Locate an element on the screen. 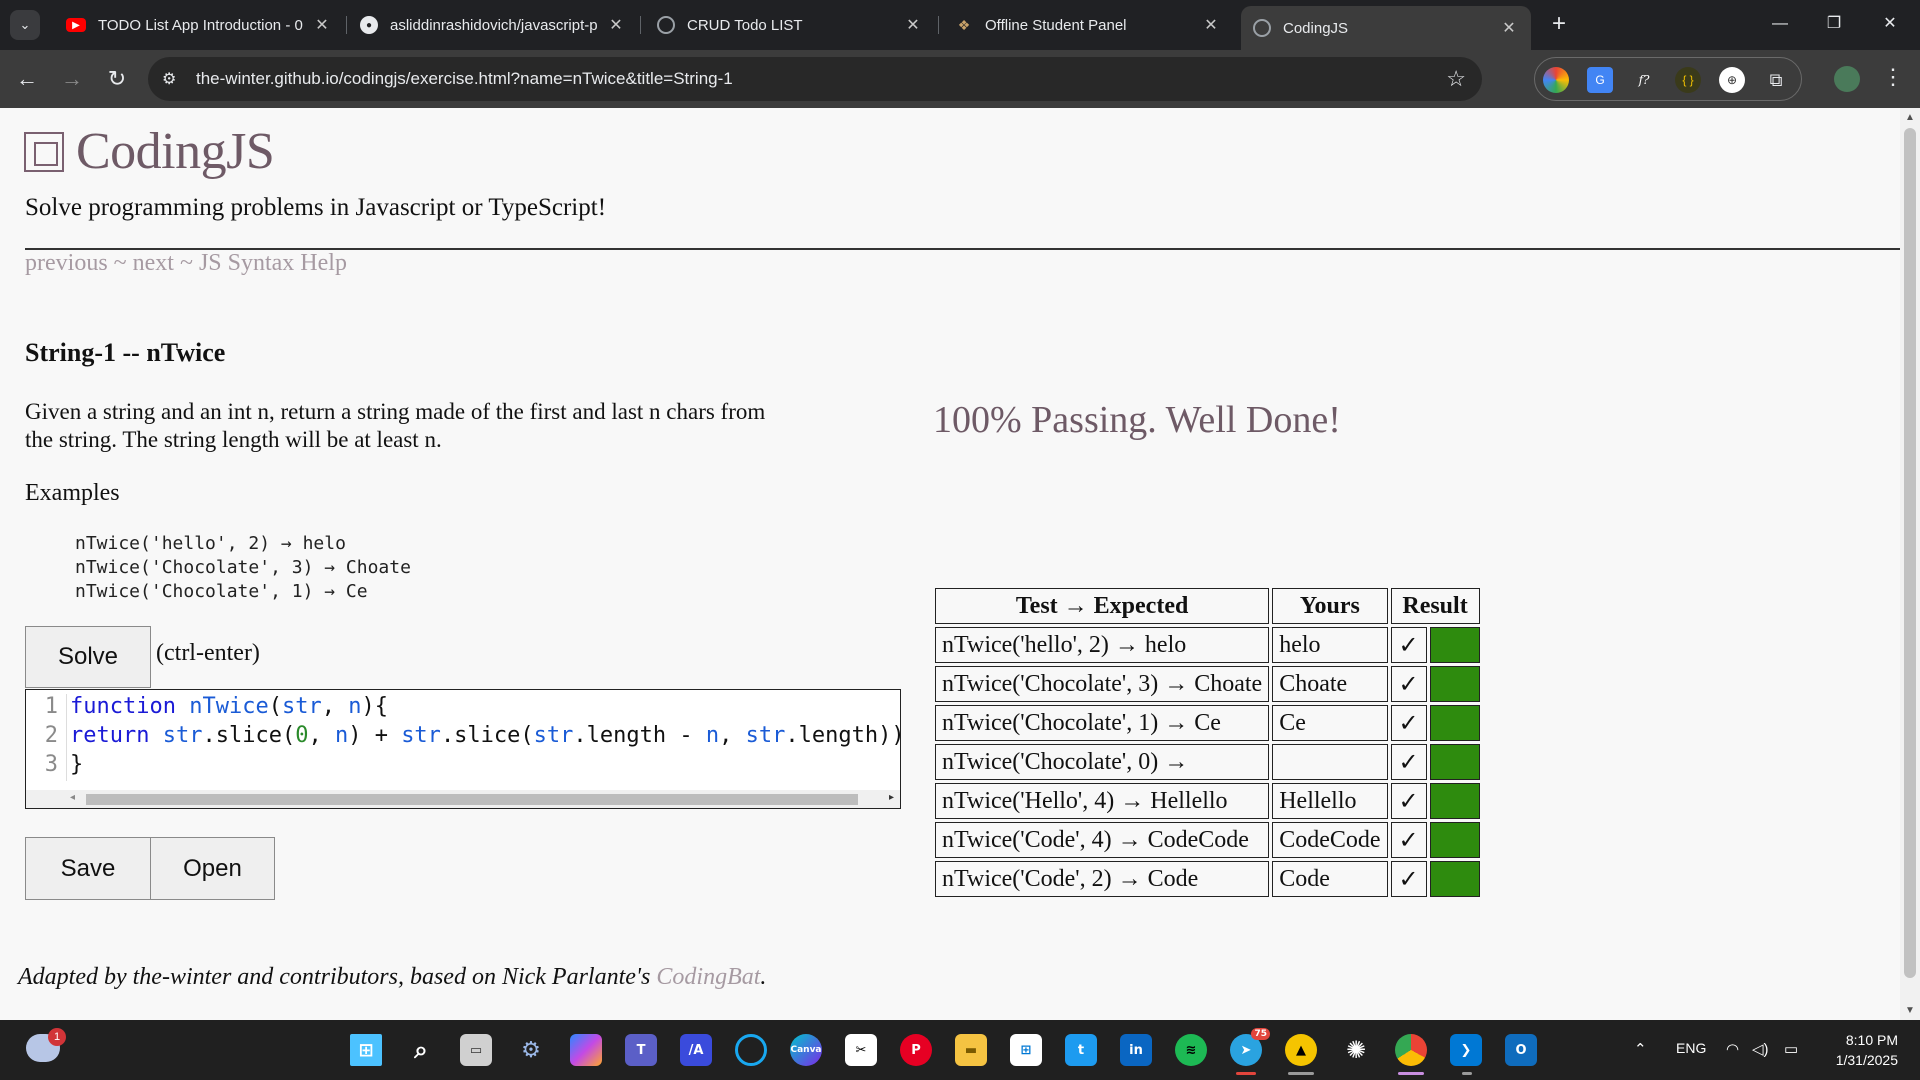 The width and height of the screenshot is (1920, 1080). outlook-icon: O is located at coordinates (1521, 1050).